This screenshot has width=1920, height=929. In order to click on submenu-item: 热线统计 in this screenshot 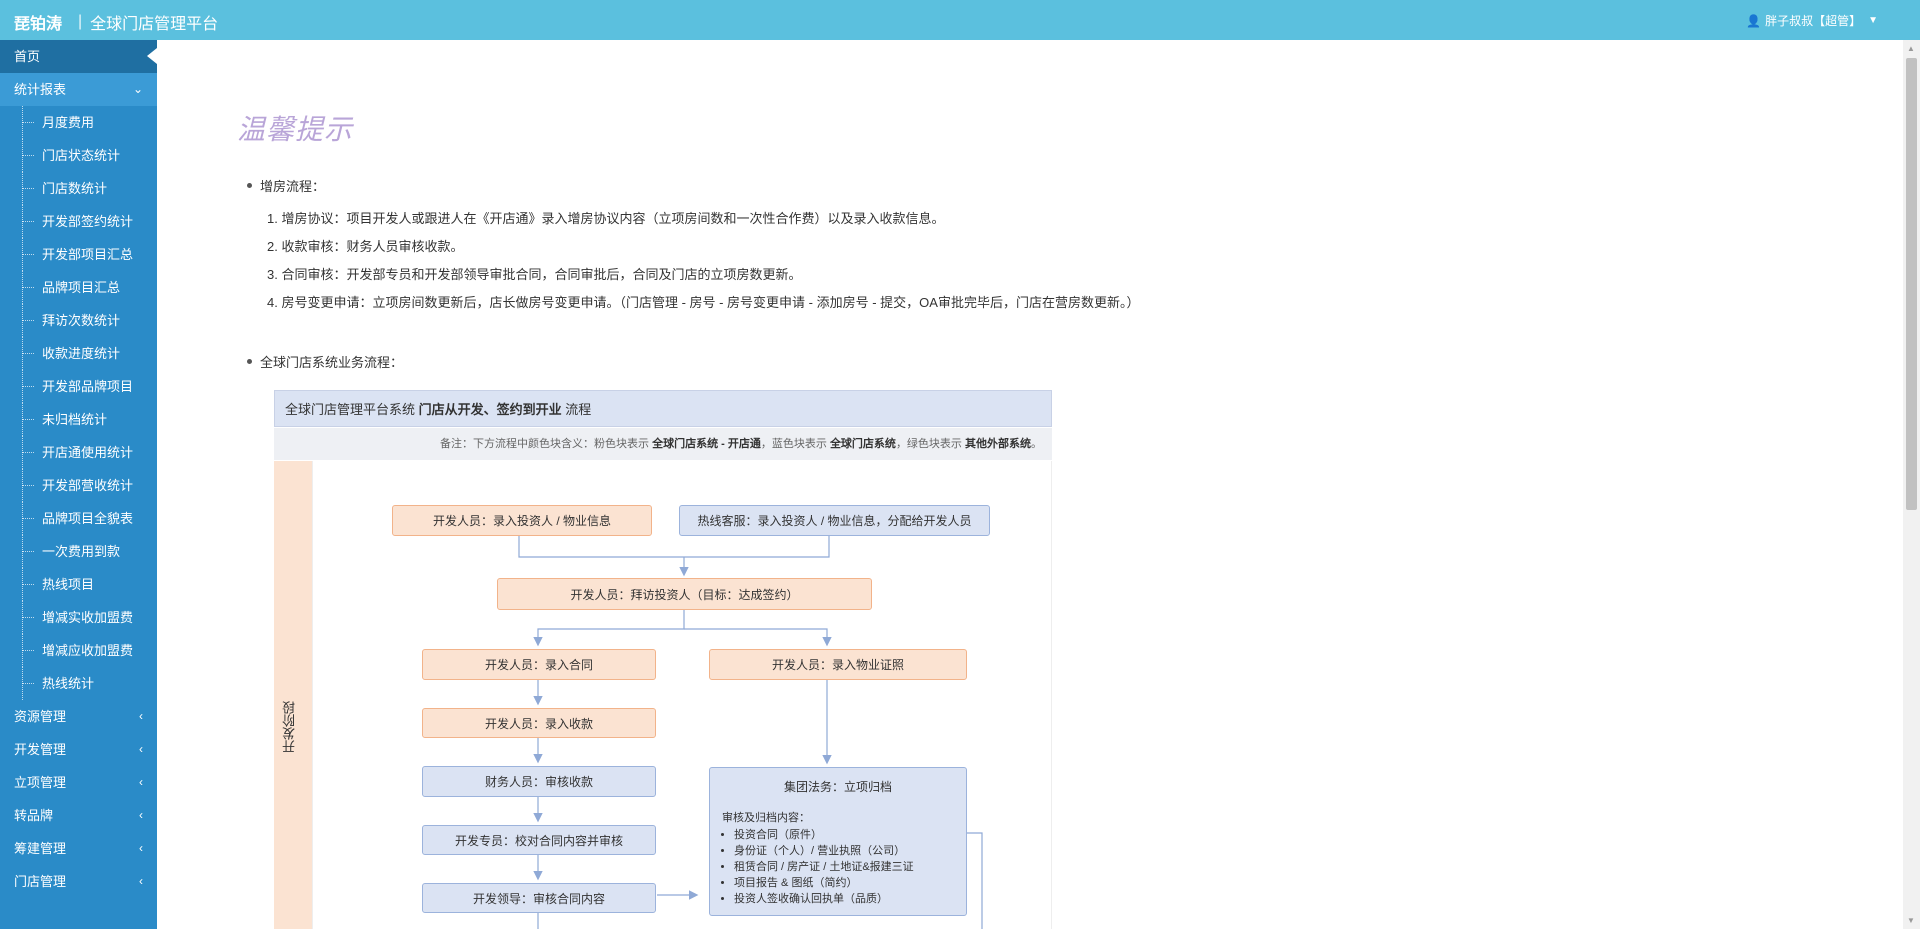, I will do `click(78, 683)`.